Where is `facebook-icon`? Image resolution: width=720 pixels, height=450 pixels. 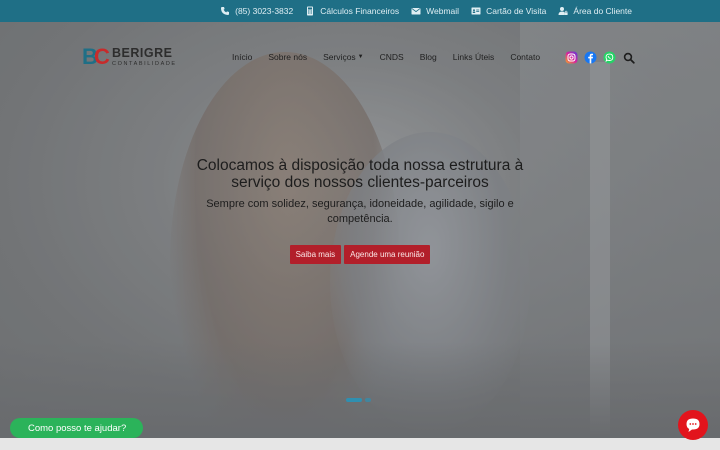 facebook-icon is located at coordinates (590, 57).